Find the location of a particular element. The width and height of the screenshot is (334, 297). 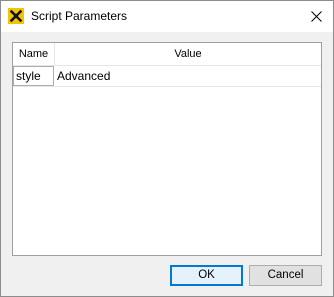

app-icon is located at coordinates (16, 16).